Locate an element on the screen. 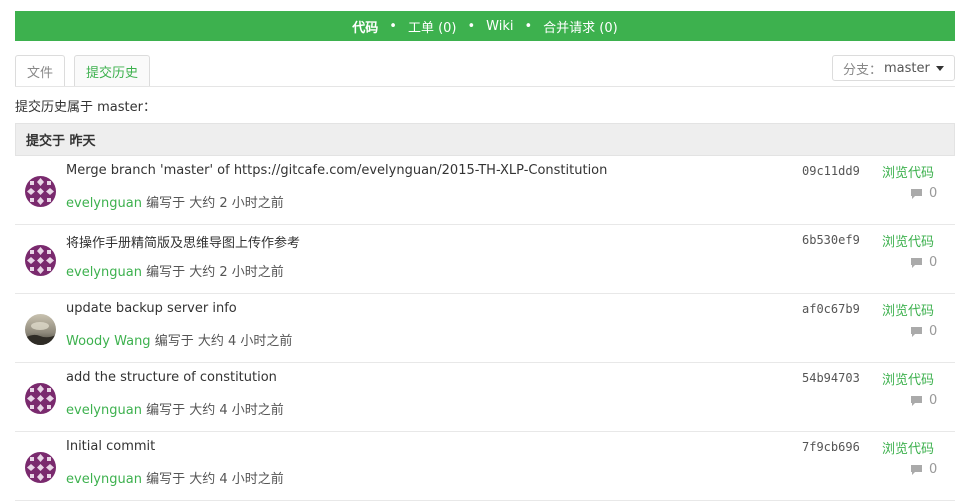 This screenshot has width=960, height=501. repo-nav-bar: 代码 • 工单 (0) • Wiki • 合并请求 (0) is located at coordinates (485, 26).